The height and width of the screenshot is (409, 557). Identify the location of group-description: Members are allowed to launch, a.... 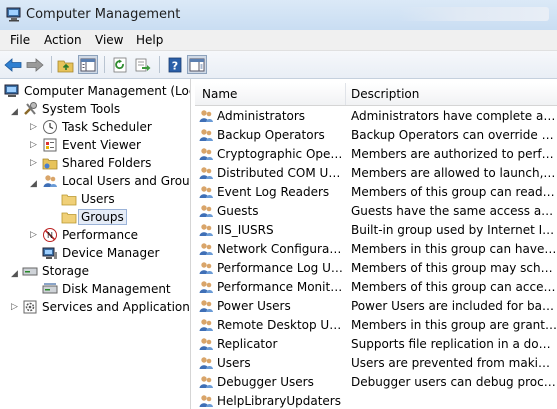
(454, 173).